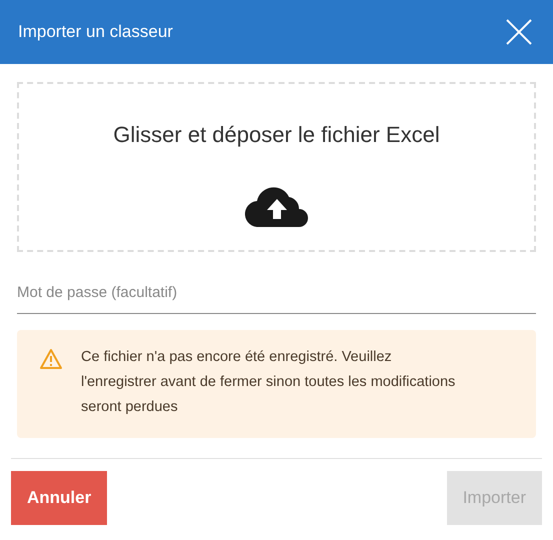  What do you see at coordinates (51, 359) in the screenshot?
I see `warning-icon` at bounding box center [51, 359].